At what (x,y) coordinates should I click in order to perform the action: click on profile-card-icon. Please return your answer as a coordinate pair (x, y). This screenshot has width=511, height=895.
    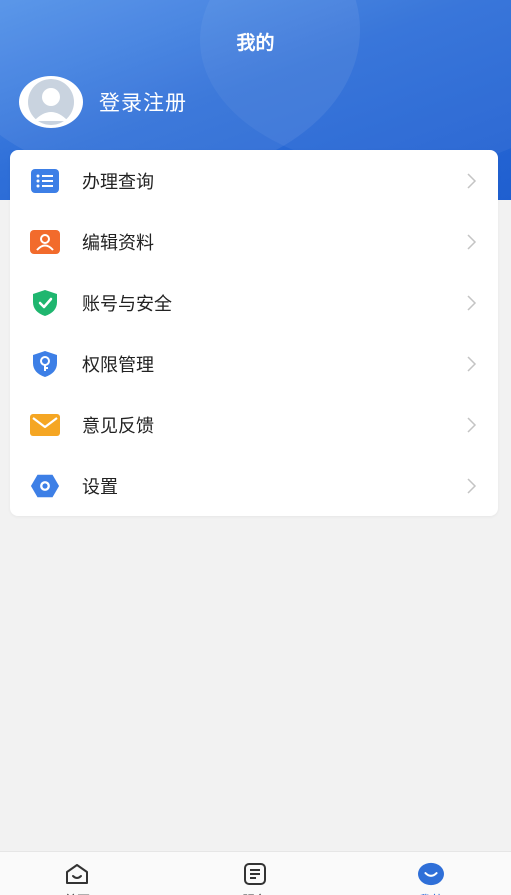
    Looking at the image, I should click on (45, 242).